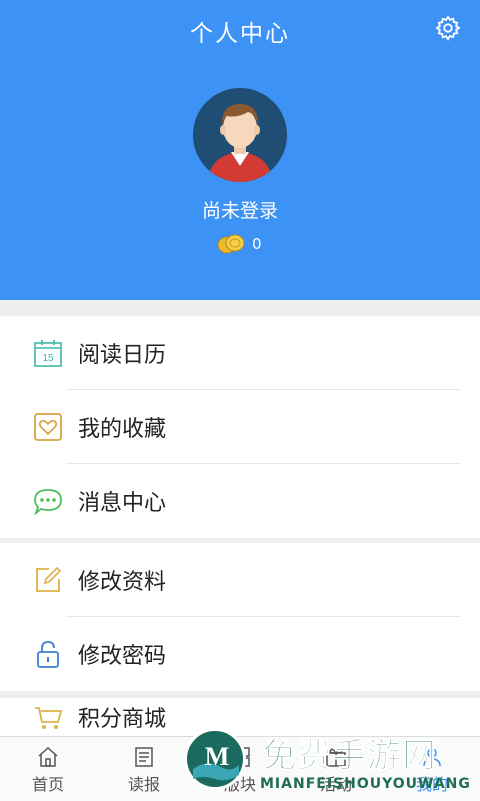 This screenshot has width=480, height=801. What do you see at coordinates (47, 784) in the screenshot?
I see `tab-label: 首页` at bounding box center [47, 784].